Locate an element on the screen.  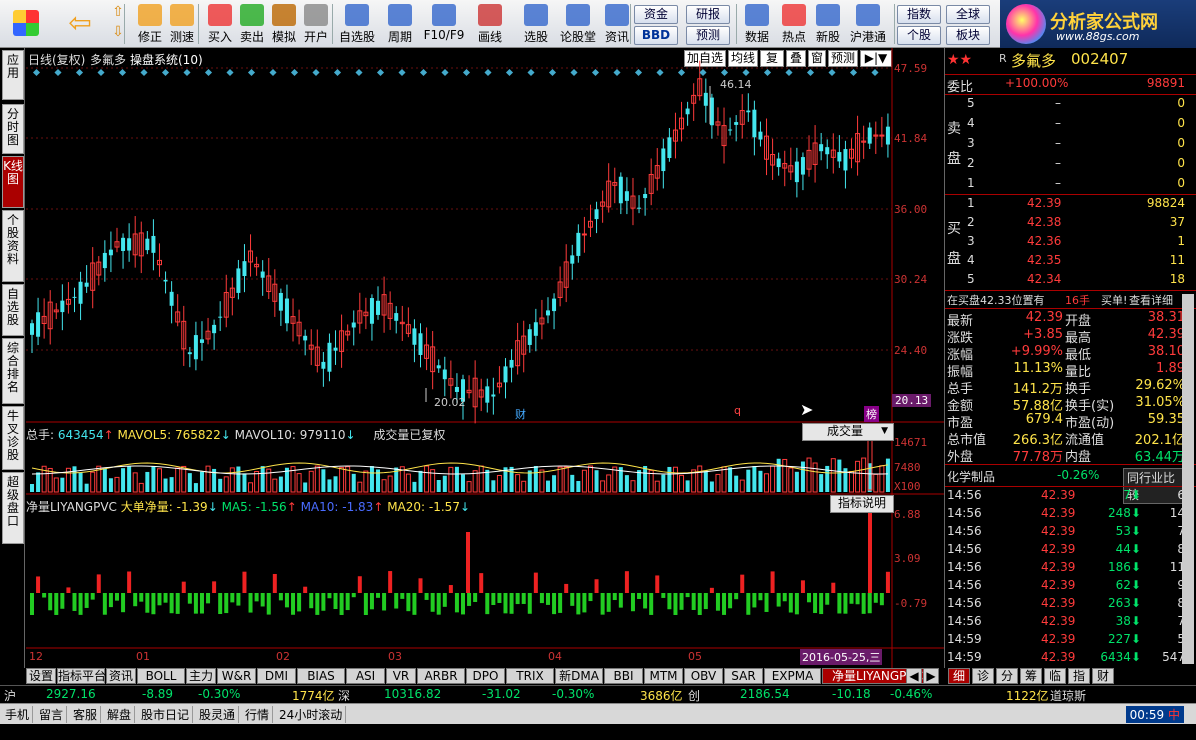
buy-level-row: 4 42.35 11 is located at coordinates (1065, 262).